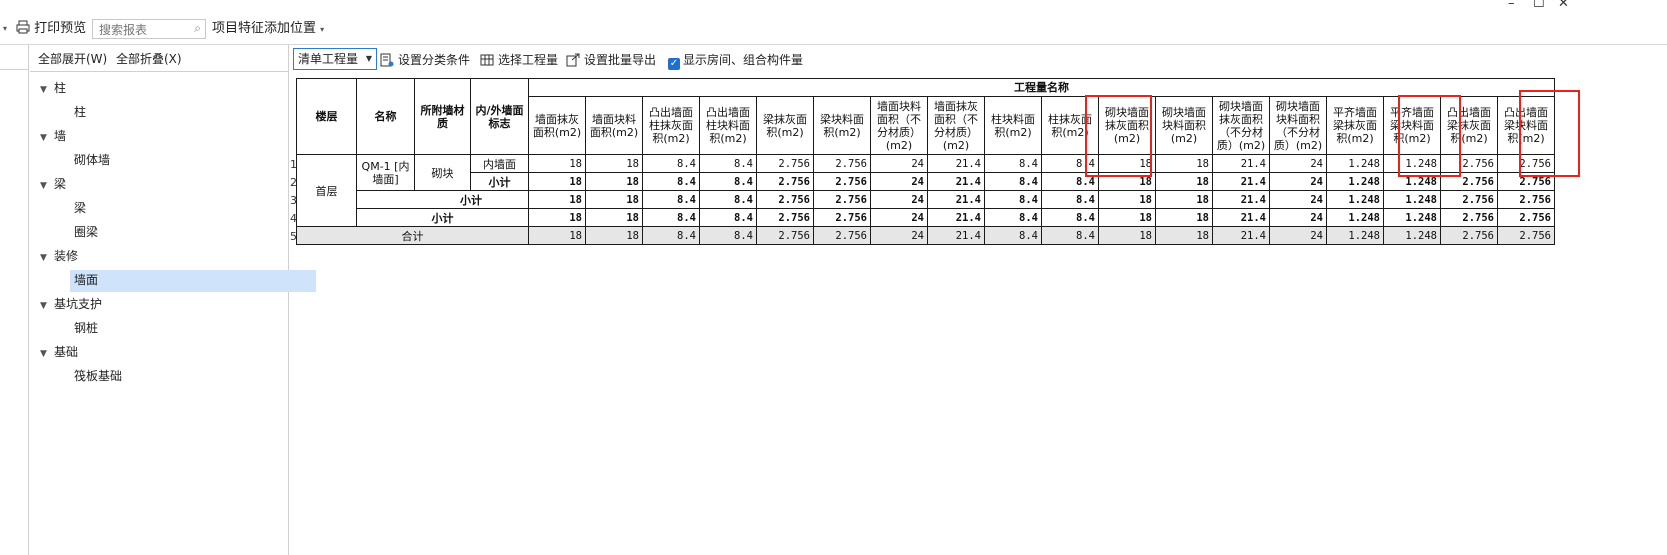  Describe the element at coordinates (53, 88) in the screenshot. I see `tree-node: ▼ 柱` at that location.